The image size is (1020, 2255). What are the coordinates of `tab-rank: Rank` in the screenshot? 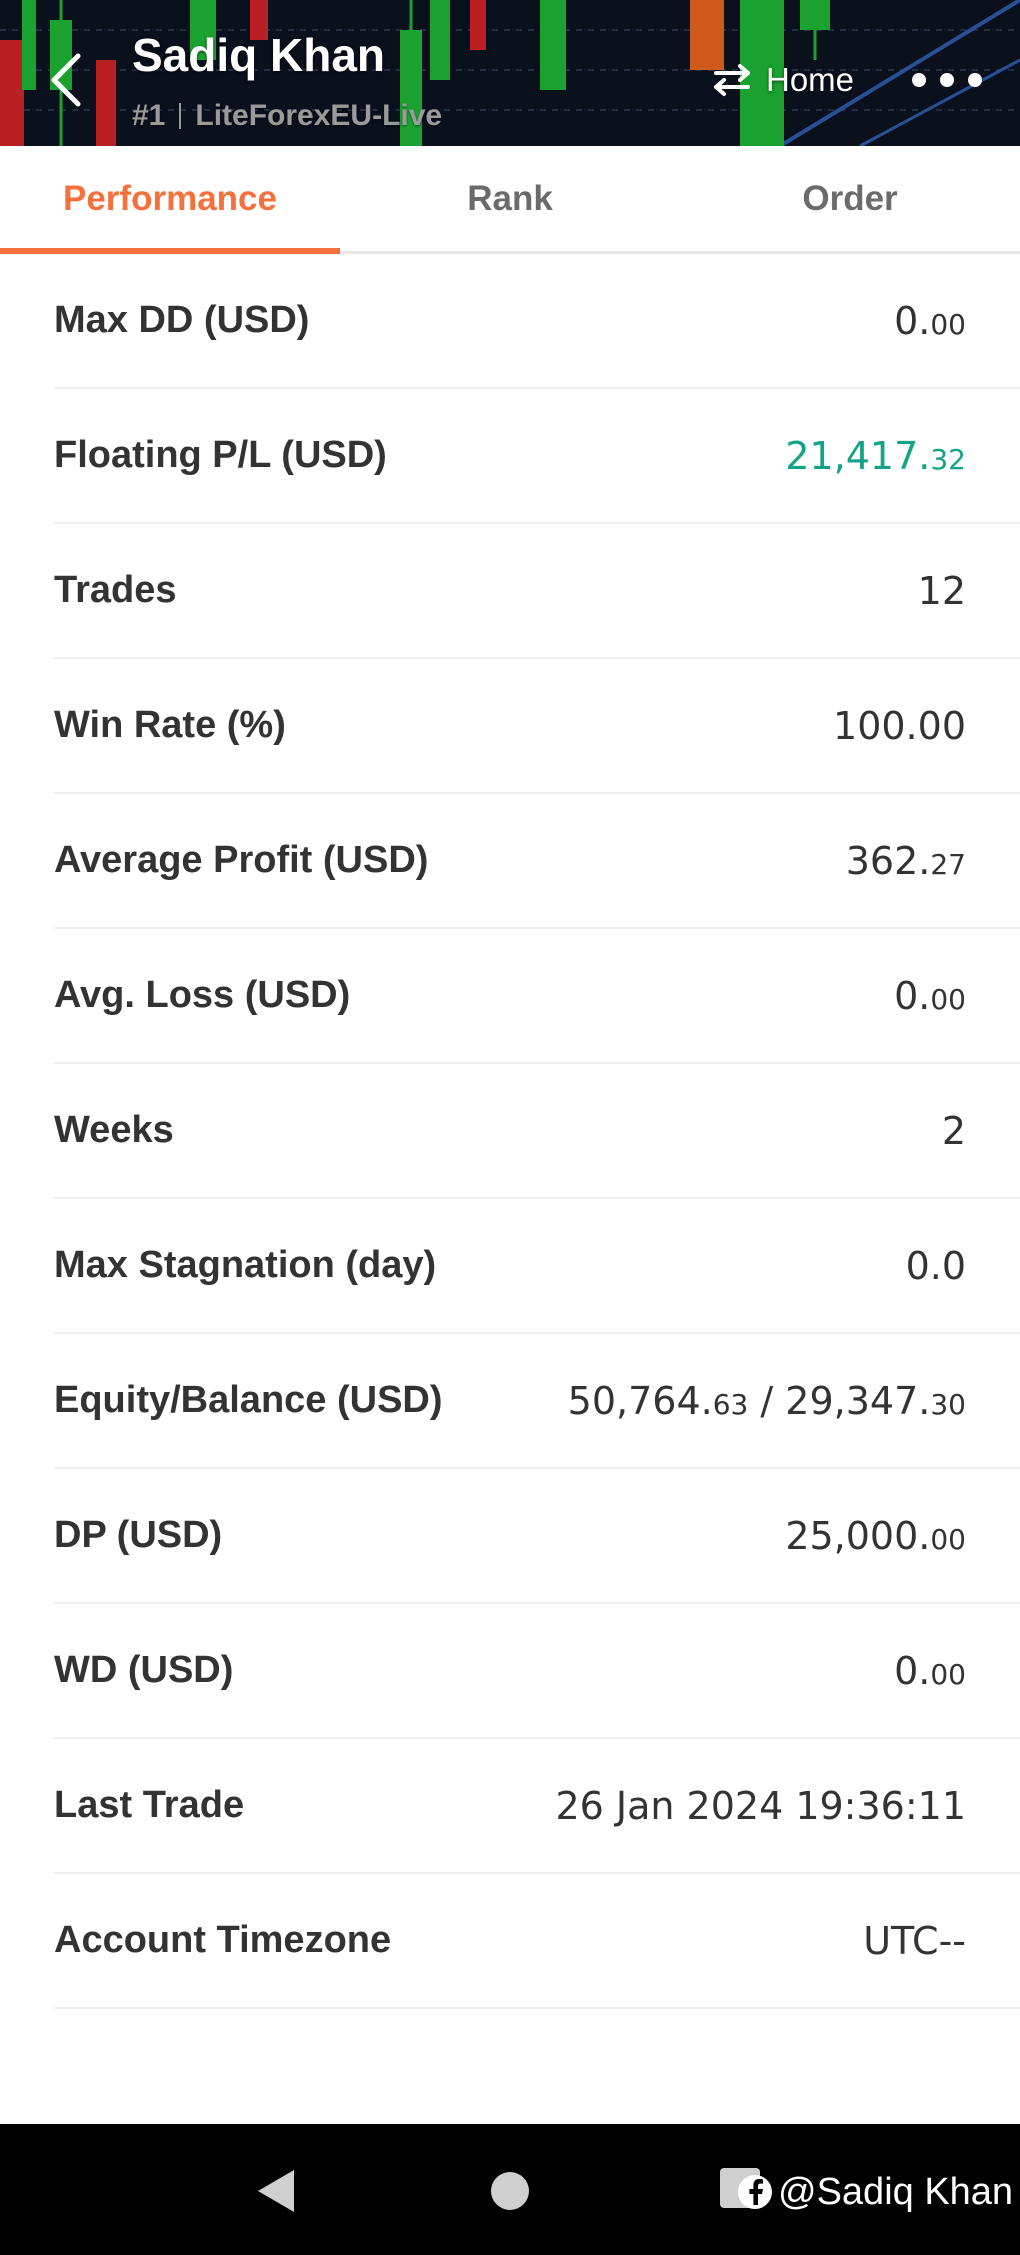 It's located at (510, 198).